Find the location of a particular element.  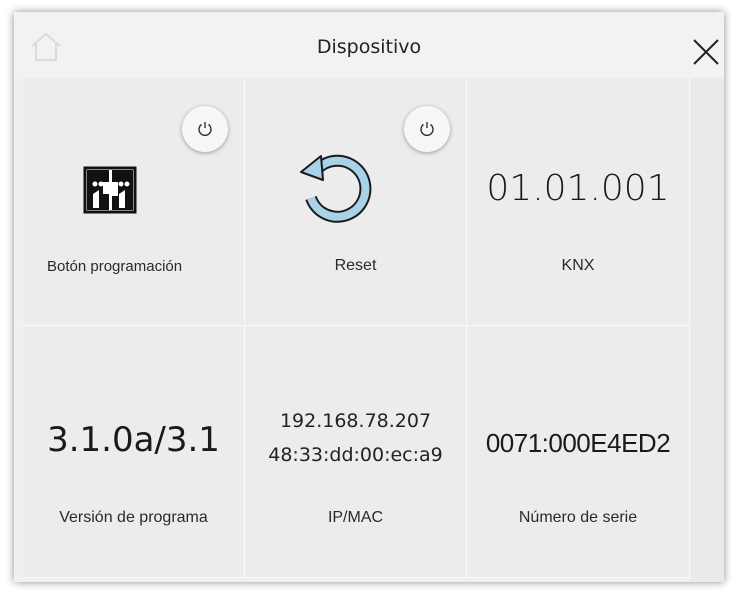

serial-number-tile: 0071:000E4ED2 Número de serie is located at coordinates (578, 452).